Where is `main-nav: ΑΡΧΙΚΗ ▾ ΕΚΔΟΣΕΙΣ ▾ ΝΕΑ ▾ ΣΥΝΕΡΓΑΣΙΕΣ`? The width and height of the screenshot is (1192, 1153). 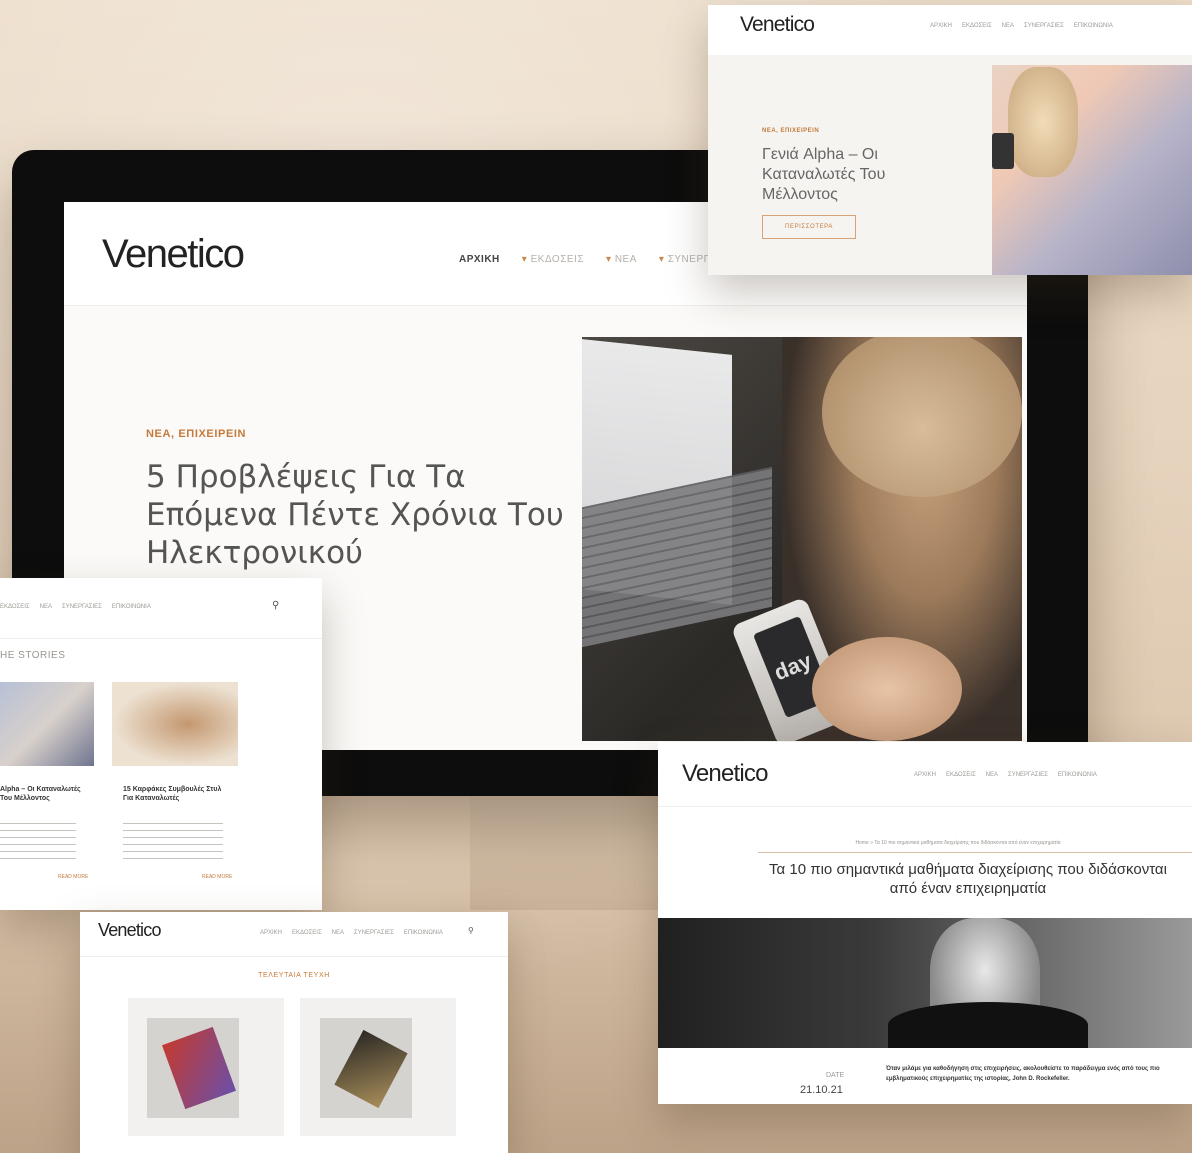 main-nav: ΑΡΧΙΚΗ ▾ ΕΚΔΟΣΕΙΣ ▾ ΝΕΑ ▾ ΣΥΝΕΡΓΑΣΙΕΣ is located at coordinates (599, 259).